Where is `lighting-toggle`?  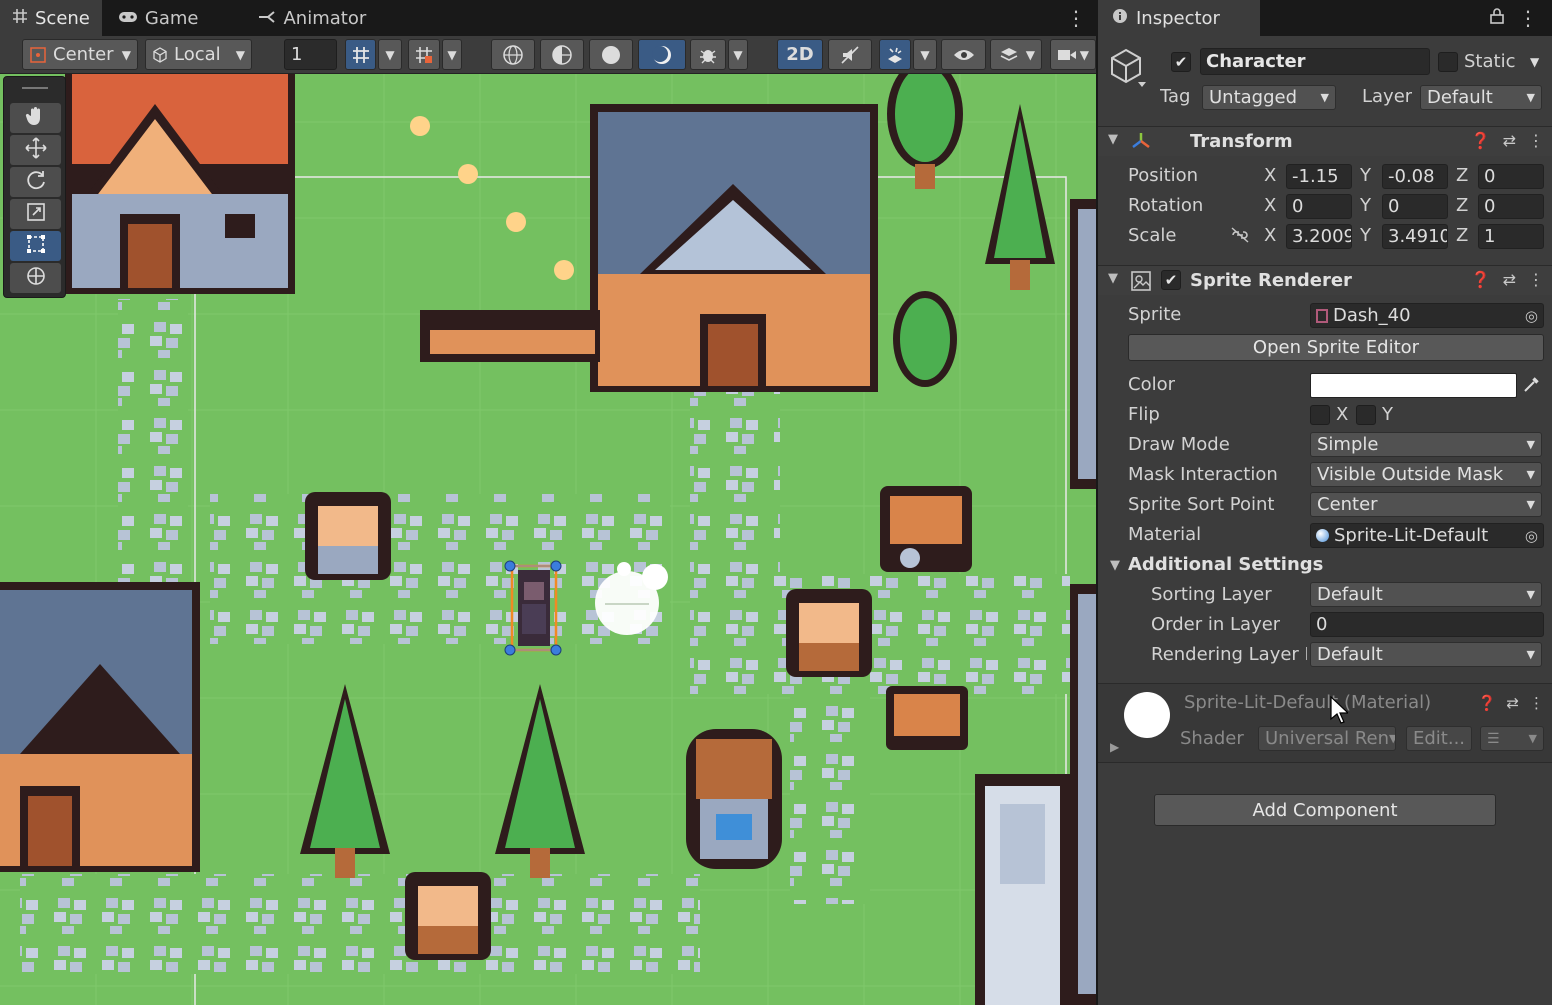
lighting-toggle is located at coordinates (662, 54).